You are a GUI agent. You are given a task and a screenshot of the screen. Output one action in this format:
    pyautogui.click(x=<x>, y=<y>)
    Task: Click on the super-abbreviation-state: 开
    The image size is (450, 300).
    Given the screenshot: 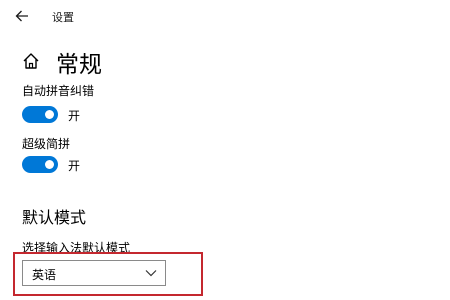 What is the action you would take?
    pyautogui.click(x=74, y=166)
    